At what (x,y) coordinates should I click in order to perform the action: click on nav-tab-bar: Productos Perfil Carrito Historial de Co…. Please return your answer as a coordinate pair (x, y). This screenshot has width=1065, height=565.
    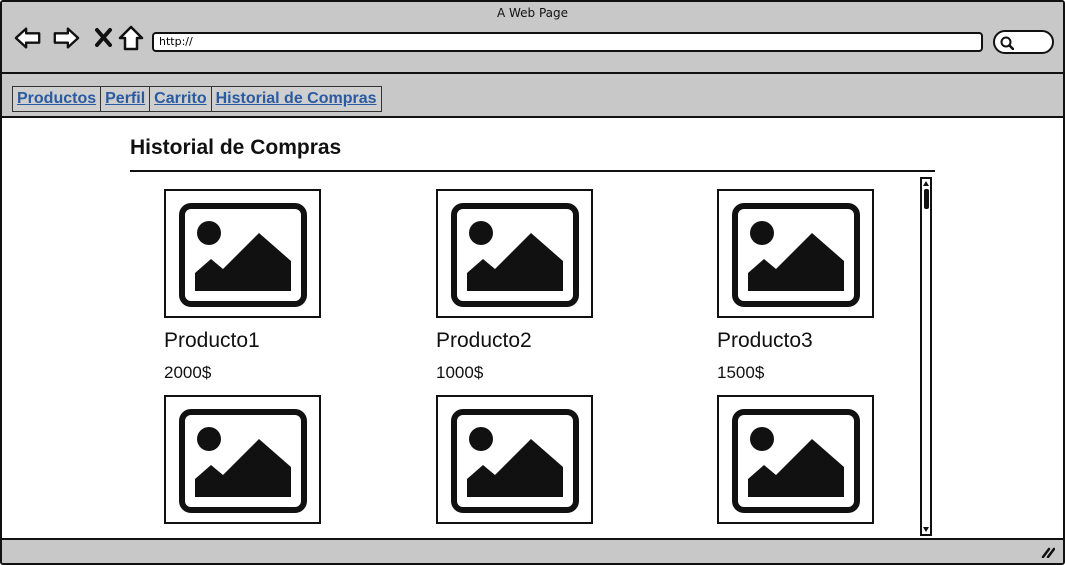
    Looking at the image, I should click on (532, 96).